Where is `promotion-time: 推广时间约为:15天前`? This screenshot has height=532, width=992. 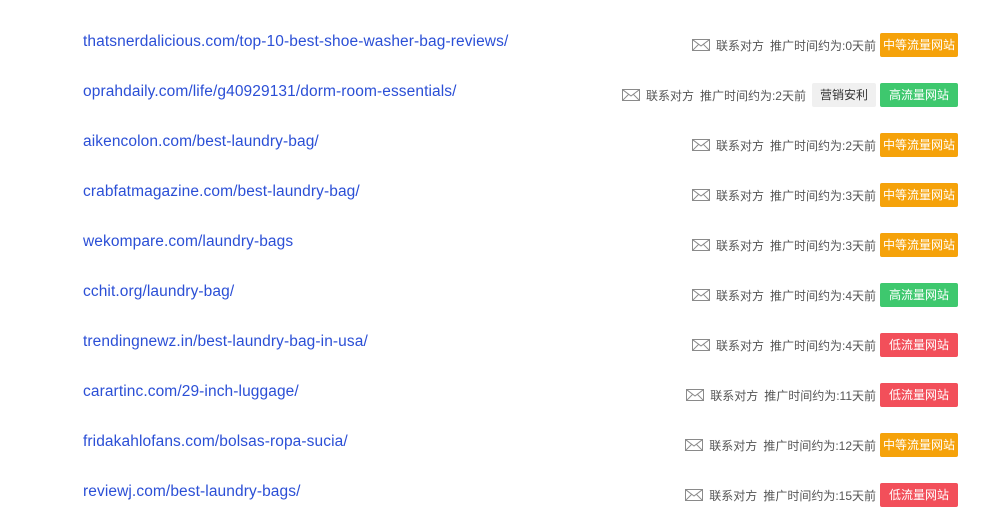 promotion-time: 推广时间约为:15天前 is located at coordinates (819, 495).